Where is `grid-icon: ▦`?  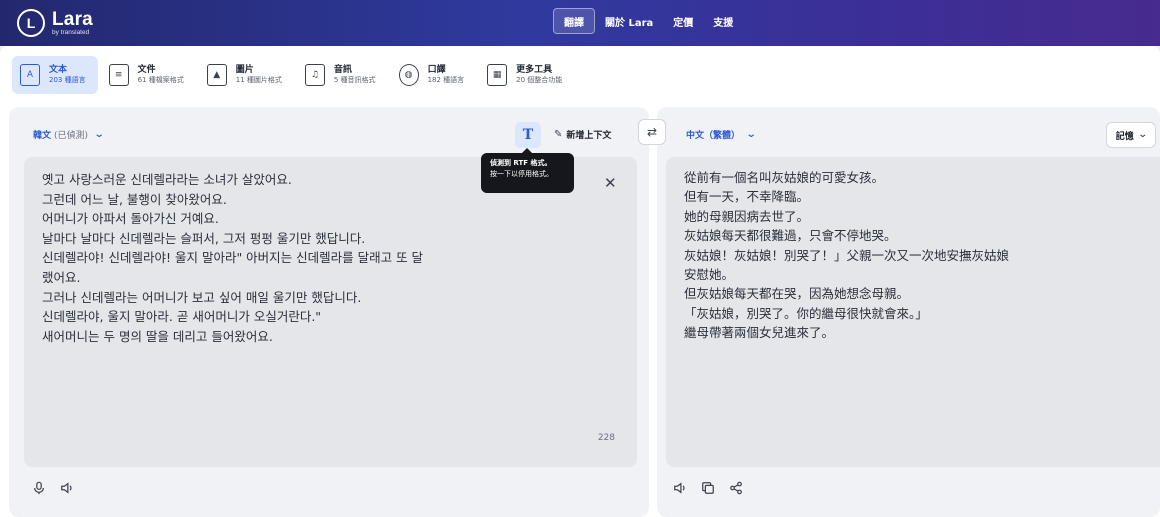 grid-icon: ▦ is located at coordinates (497, 75).